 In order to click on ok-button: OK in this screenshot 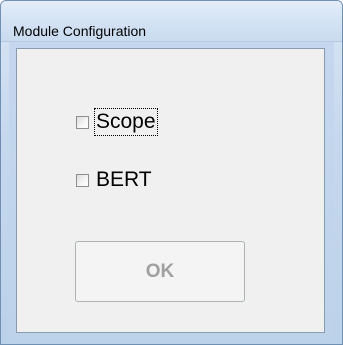, I will do `click(160, 271)`.